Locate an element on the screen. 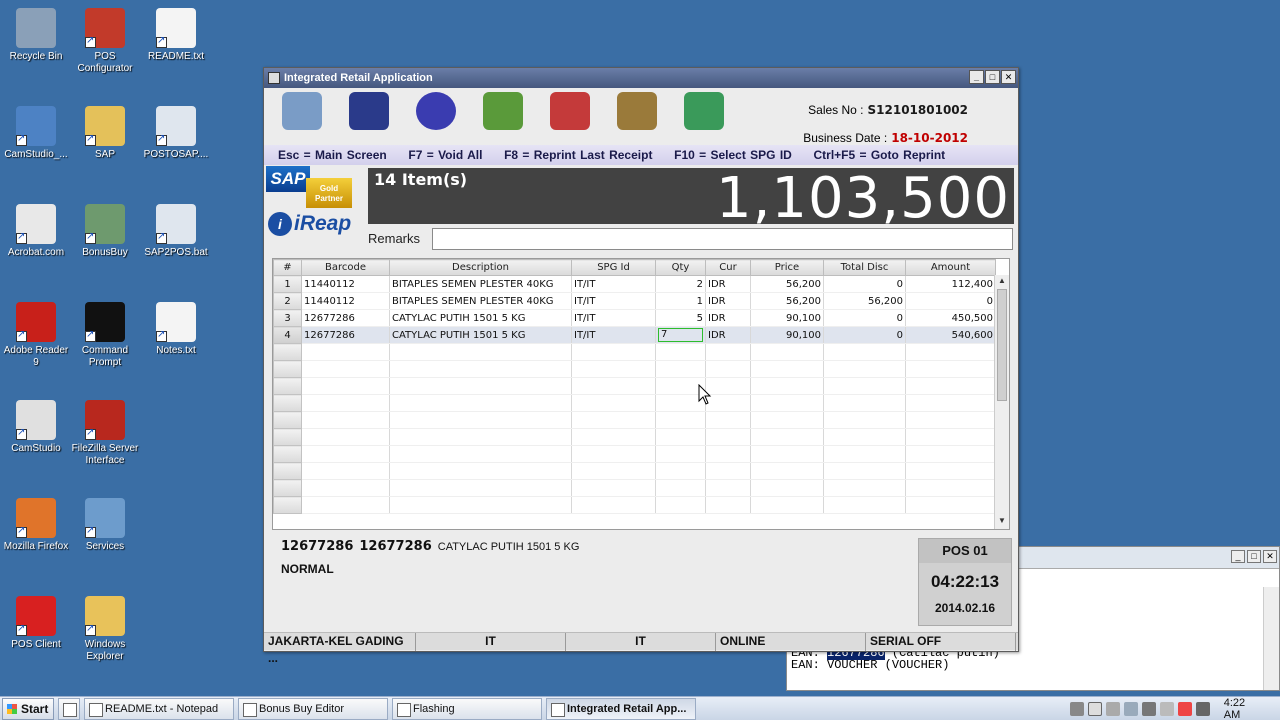 The height and width of the screenshot is (720, 1280). toolbar-card-button is located at coordinates (703, 117).